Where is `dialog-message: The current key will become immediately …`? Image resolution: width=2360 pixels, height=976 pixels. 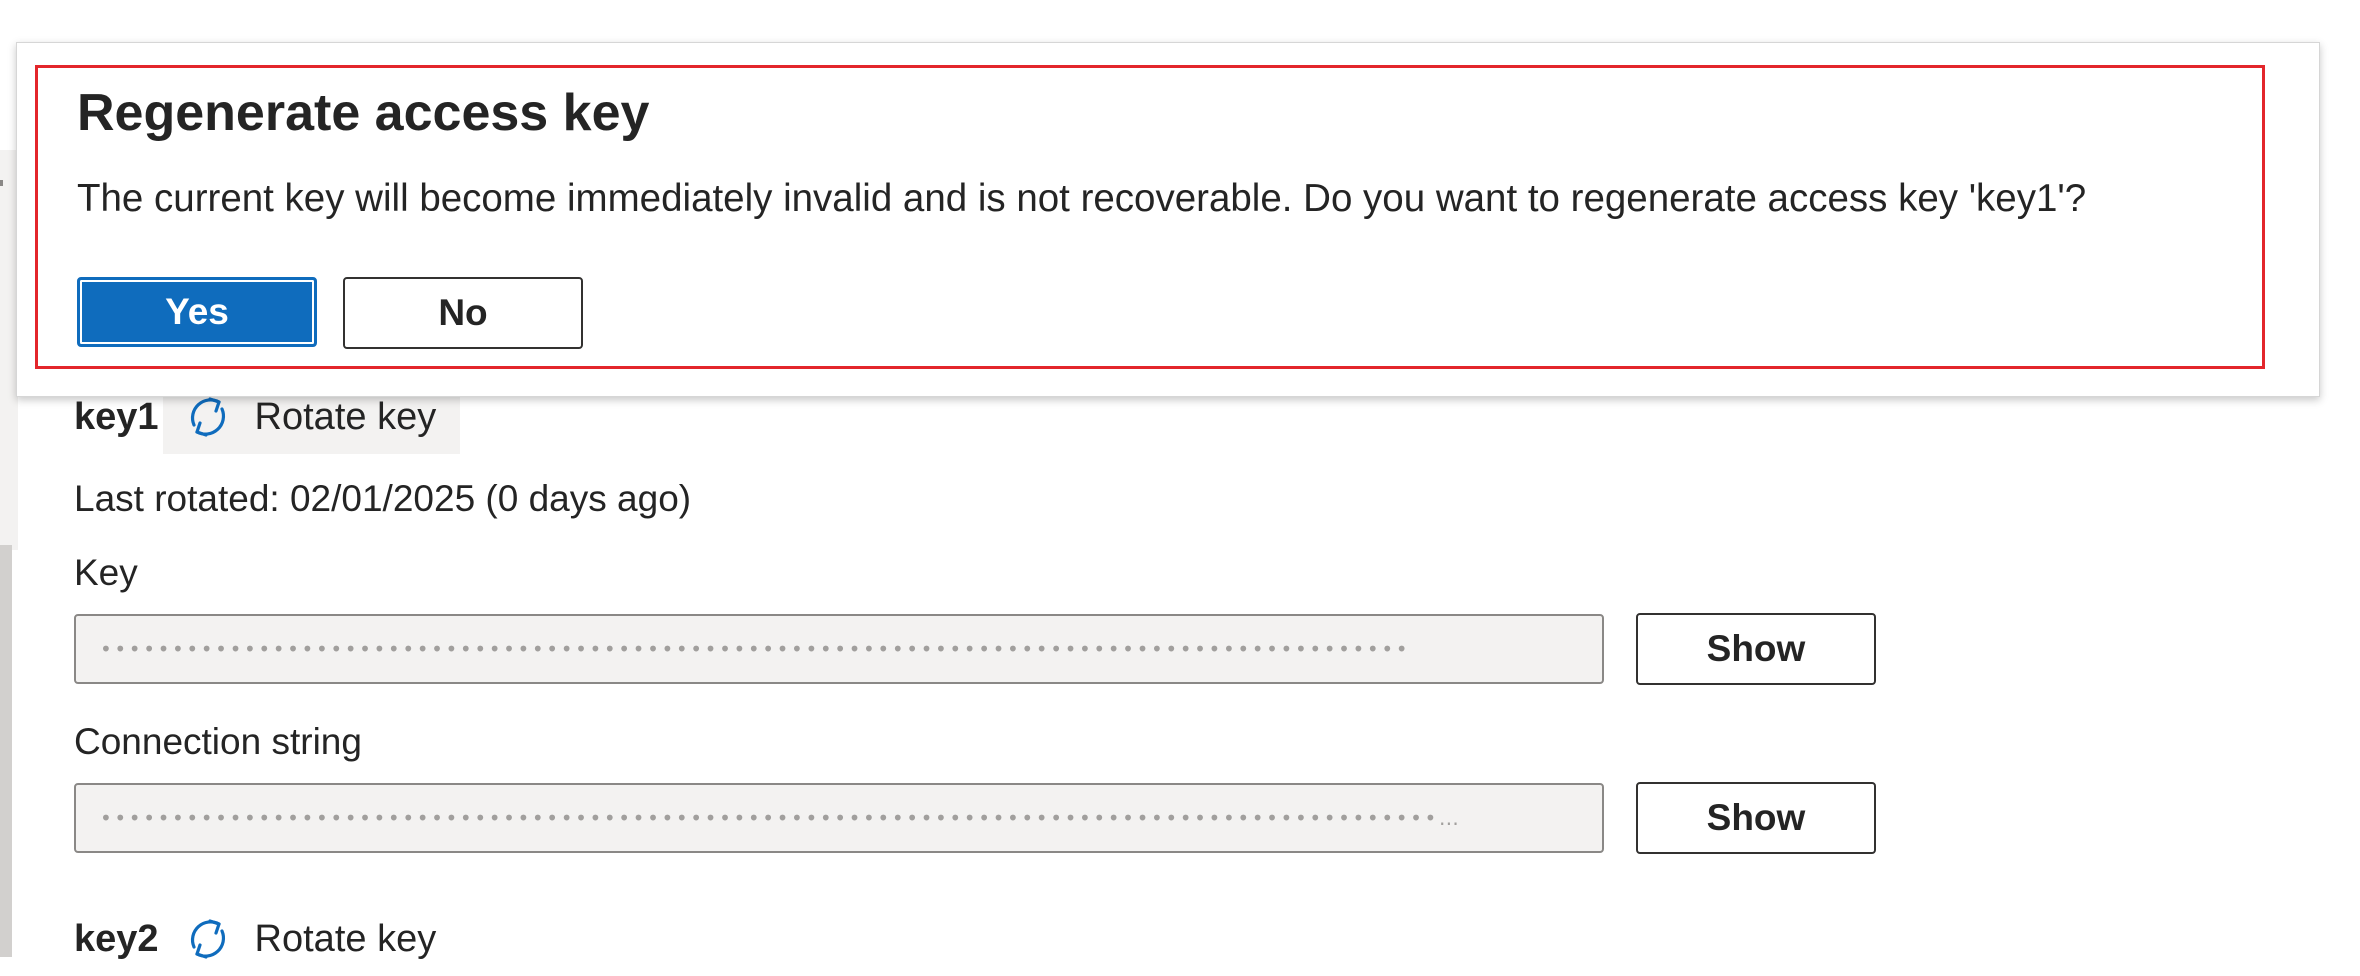 dialog-message: The current key will become immediately … is located at coordinates (1082, 198).